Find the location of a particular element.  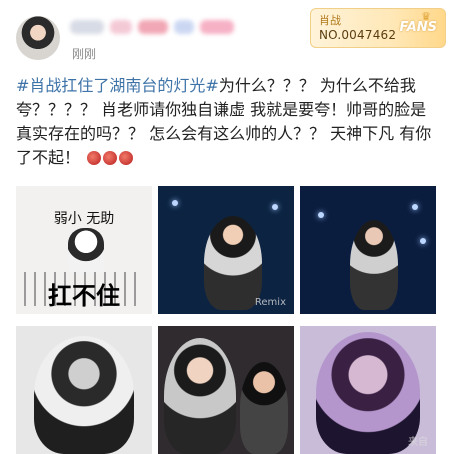

image-tile-1: 弱小 无助 扛不住 is located at coordinates (84, 250).